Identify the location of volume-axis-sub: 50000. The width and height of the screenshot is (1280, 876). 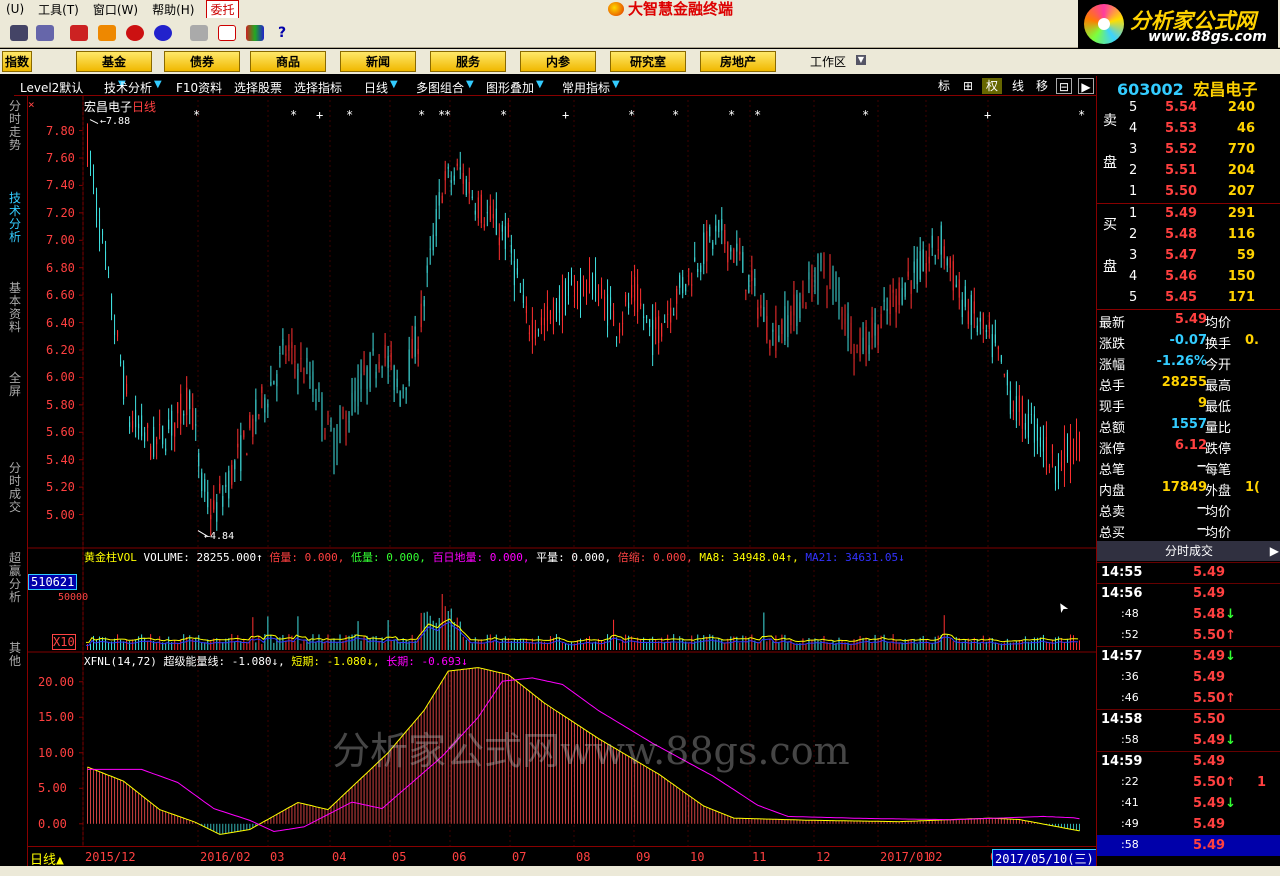
(73, 597).